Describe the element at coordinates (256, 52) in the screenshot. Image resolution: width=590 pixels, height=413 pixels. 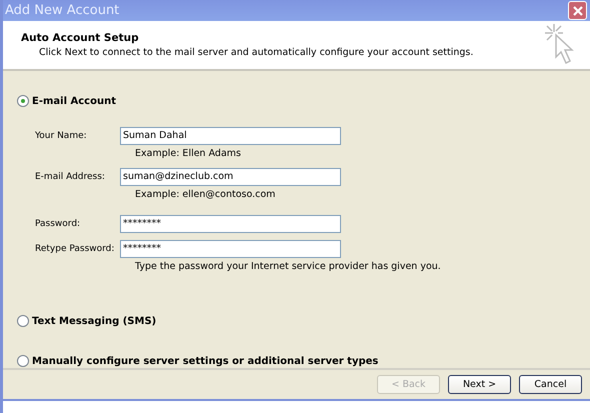
I see `header-subtitle: Click Next to connect to the mail server and automatically configure your account settings.` at that location.